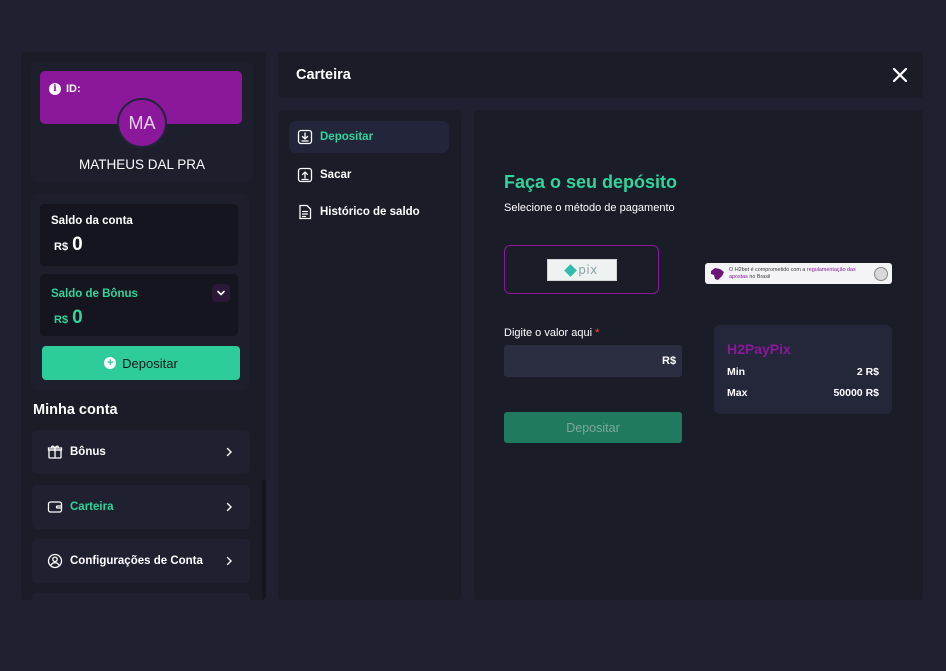 The width and height of the screenshot is (946, 671). Describe the element at coordinates (92, 507) in the screenshot. I see `sidebar-item-label: Carteira` at that location.